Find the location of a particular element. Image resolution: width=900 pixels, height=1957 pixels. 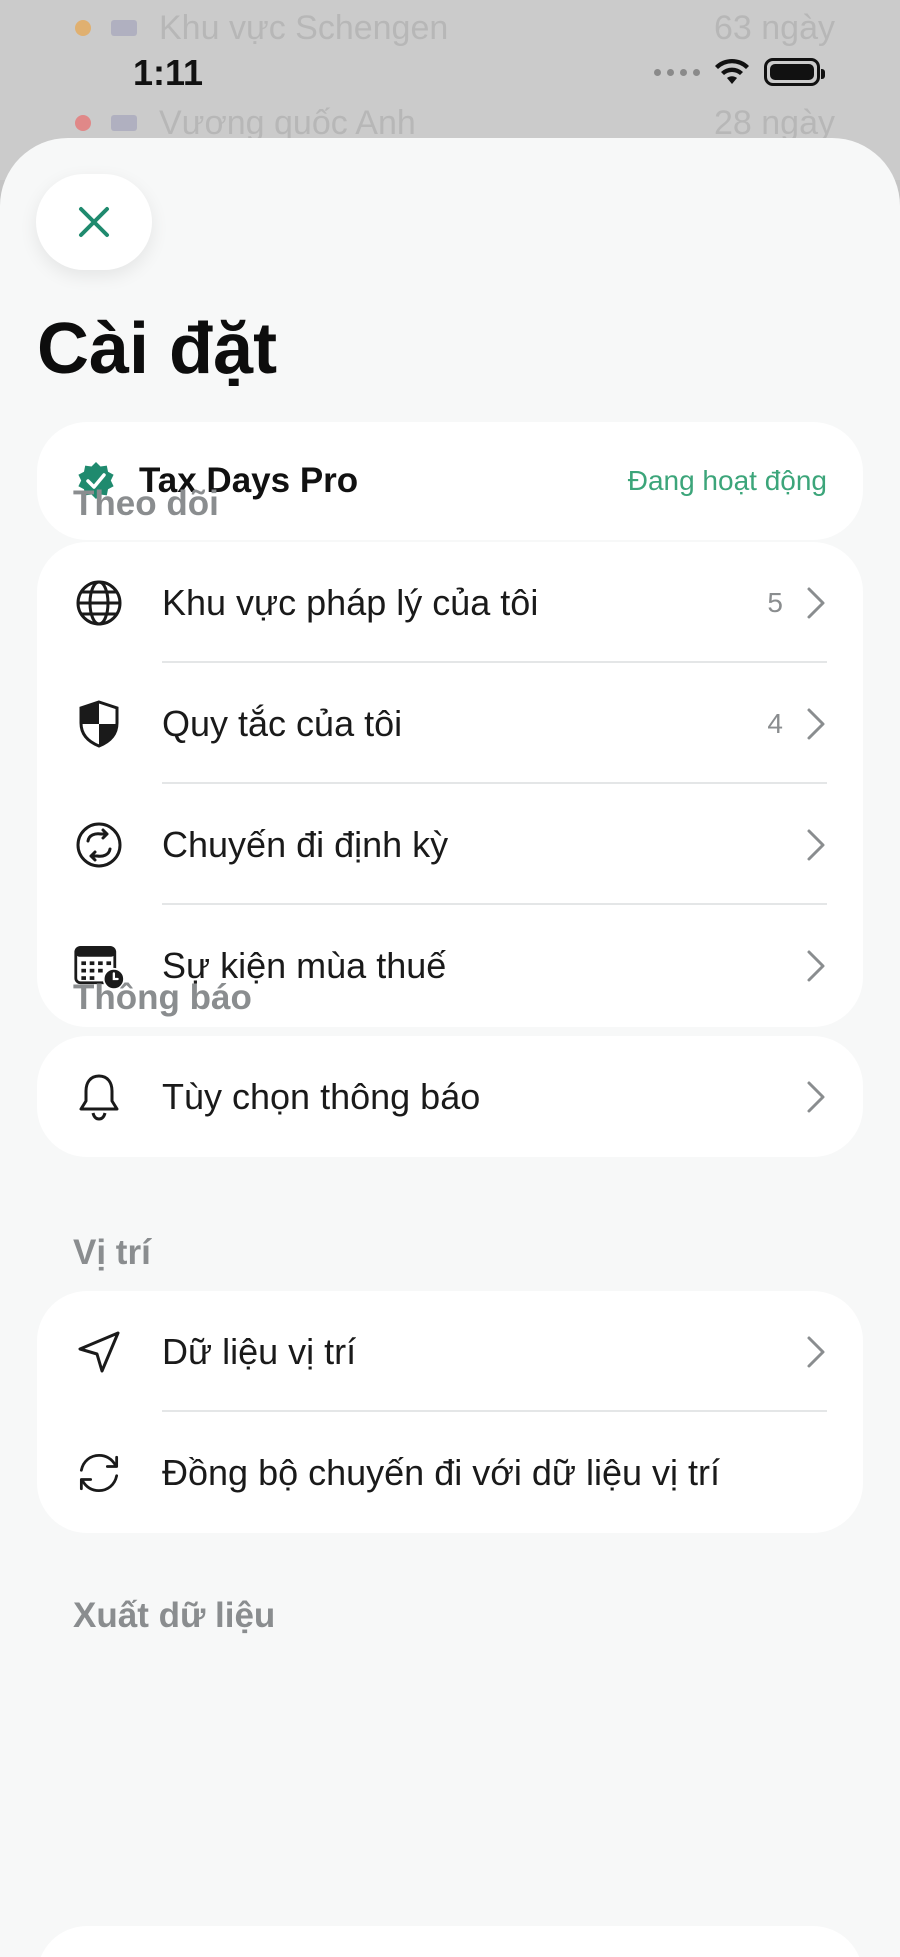

row-recurring-trips: Chuyến đi định kỳ is located at coordinates (450, 844).